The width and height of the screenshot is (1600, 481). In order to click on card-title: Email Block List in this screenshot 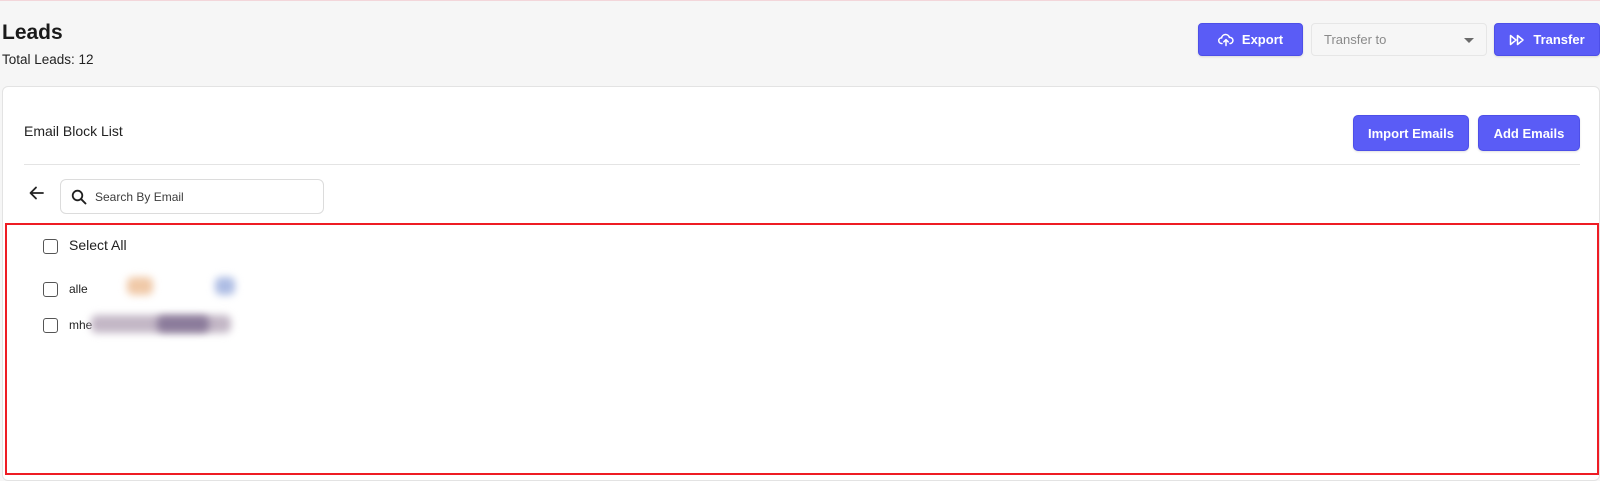, I will do `click(73, 131)`.